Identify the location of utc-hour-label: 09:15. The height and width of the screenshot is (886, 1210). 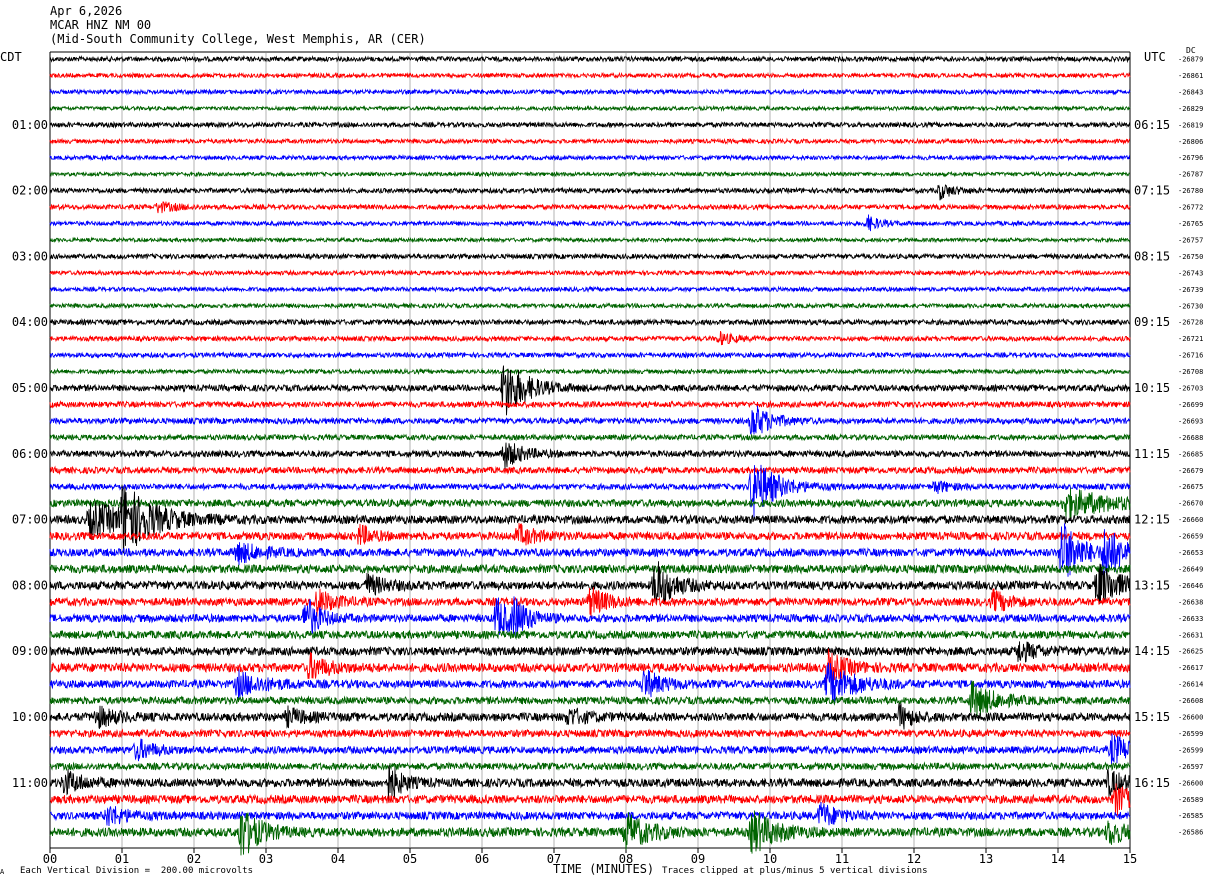
(1152, 322).